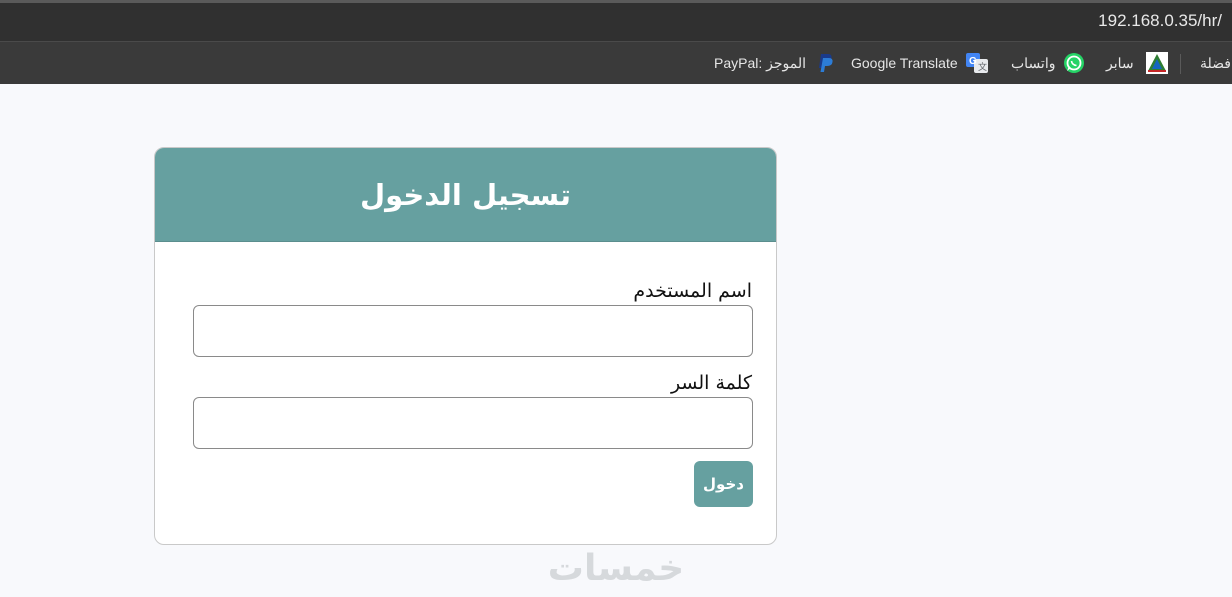 The height and width of the screenshot is (597, 1232). I want to click on saber-logo-icon, so click(1156, 63).